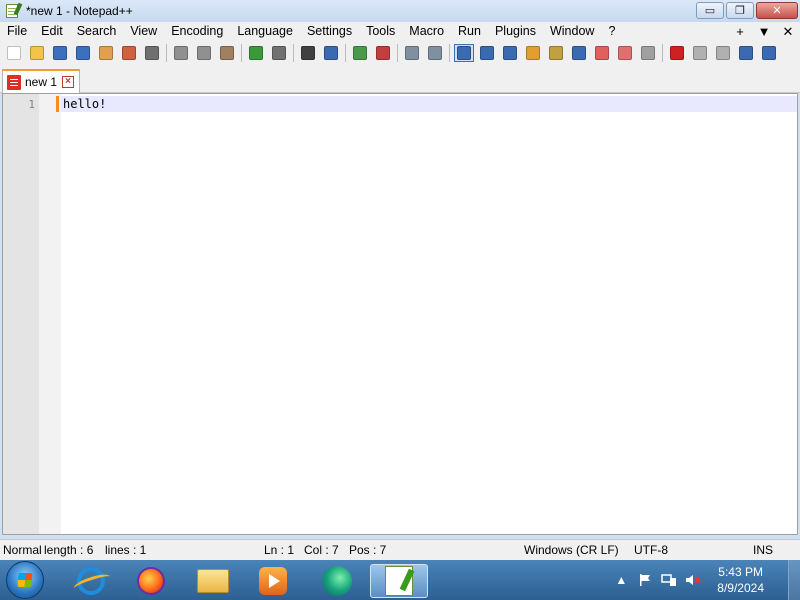  Describe the element at coordinates (331, 53) in the screenshot. I see `replace-button` at that location.